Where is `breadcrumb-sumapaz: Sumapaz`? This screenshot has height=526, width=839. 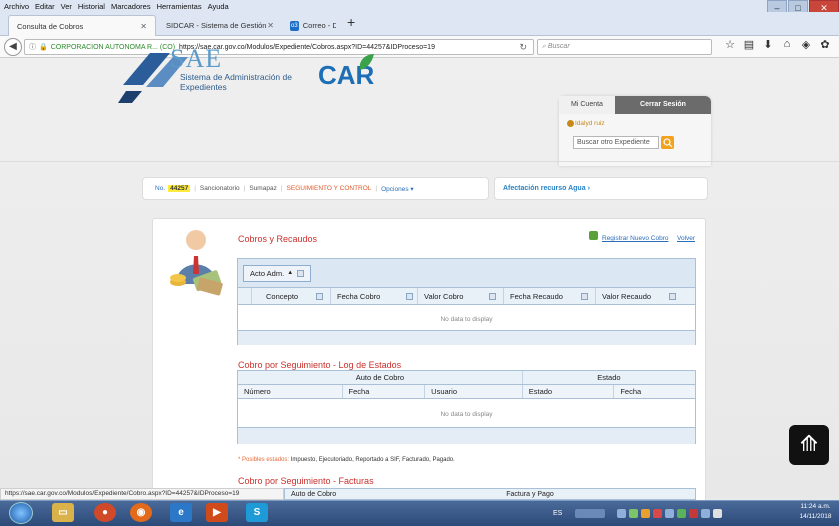
breadcrumb-sumapaz: Sumapaz is located at coordinates (262, 188).